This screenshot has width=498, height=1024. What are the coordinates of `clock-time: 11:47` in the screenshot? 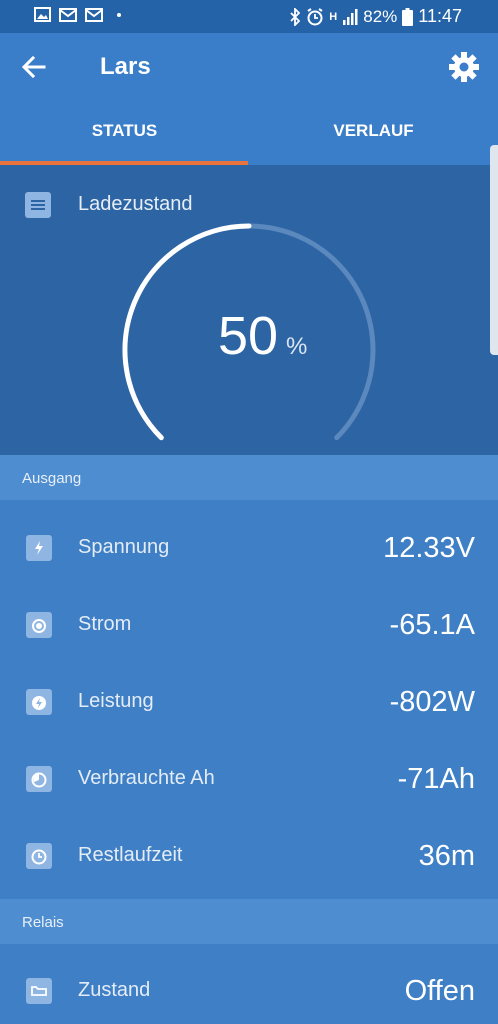 It's located at (440, 16).